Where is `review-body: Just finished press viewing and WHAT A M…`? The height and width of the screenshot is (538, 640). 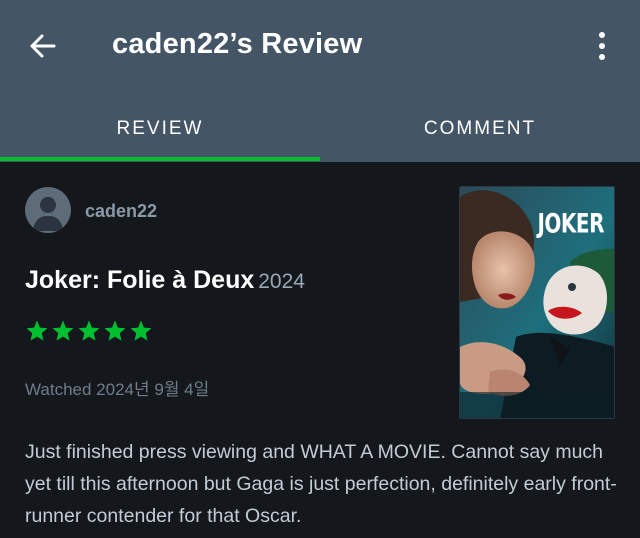 review-body: Just finished press viewing and WHAT A M… is located at coordinates (321, 484).